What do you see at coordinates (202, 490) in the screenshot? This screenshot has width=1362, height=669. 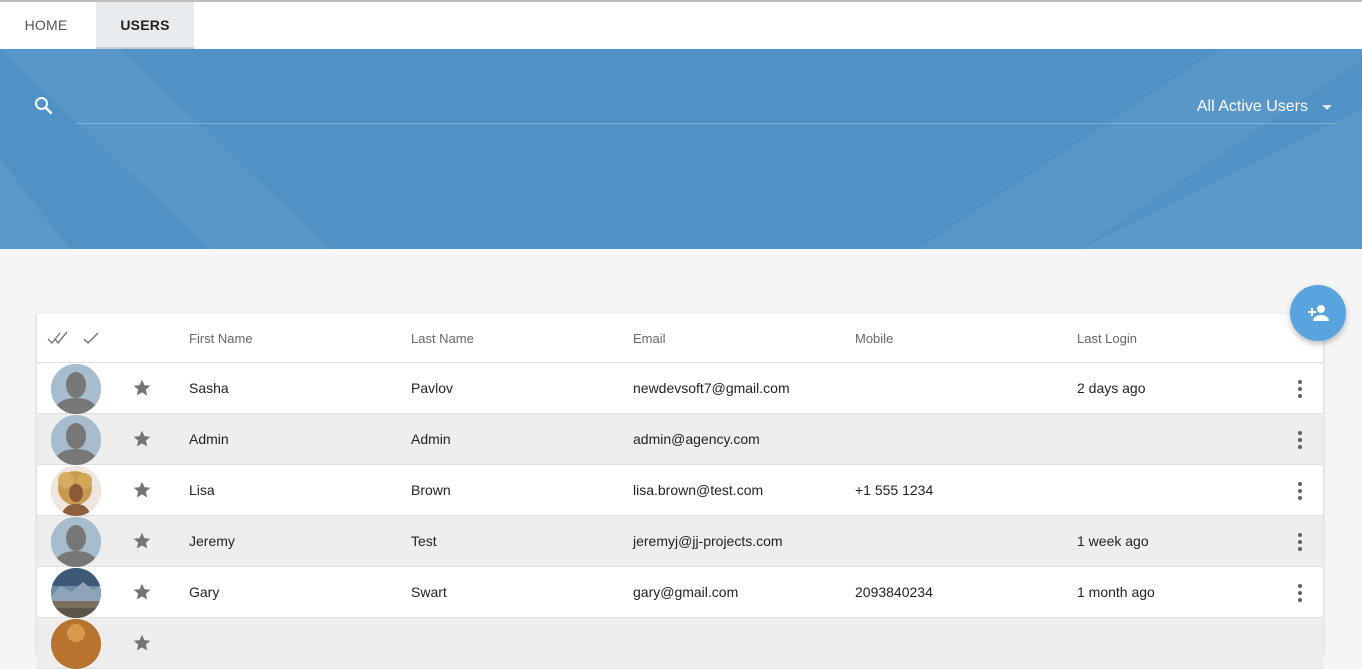 I see `cell-first-name: Lisa` at bounding box center [202, 490].